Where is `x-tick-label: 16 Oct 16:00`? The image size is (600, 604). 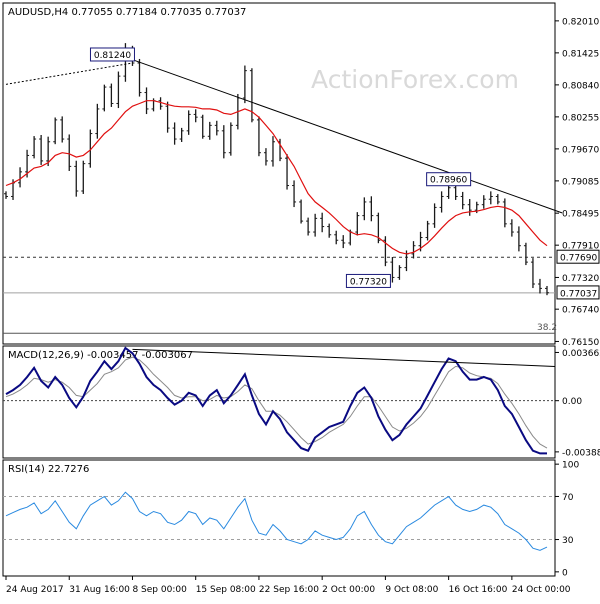 x-tick-label: 16 Oct 16:00 is located at coordinates (478, 590).